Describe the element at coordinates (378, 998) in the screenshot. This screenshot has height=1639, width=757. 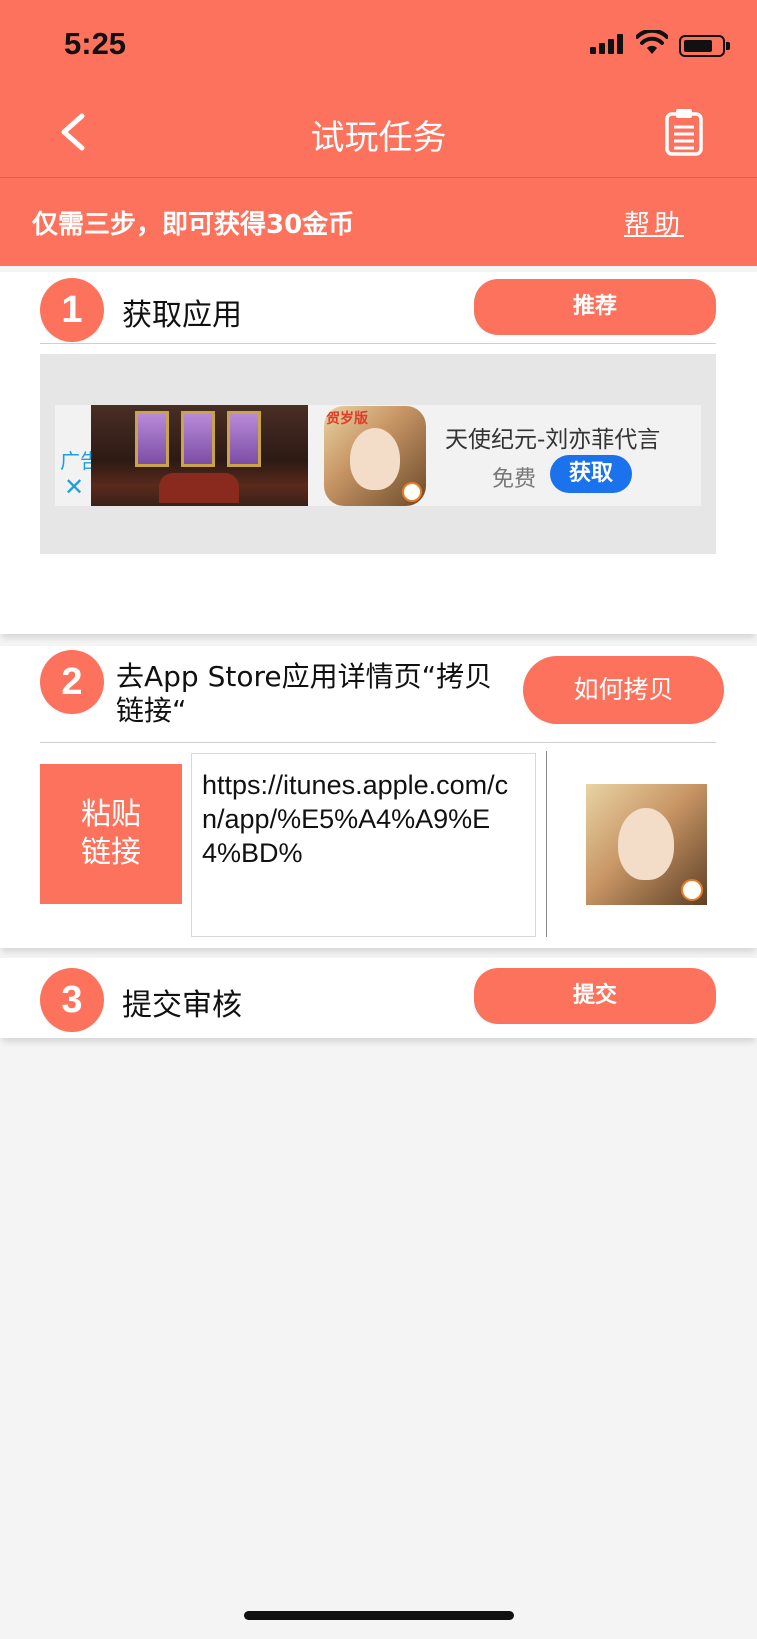
I see `step-3-card: 3 提交审核 提交` at that location.